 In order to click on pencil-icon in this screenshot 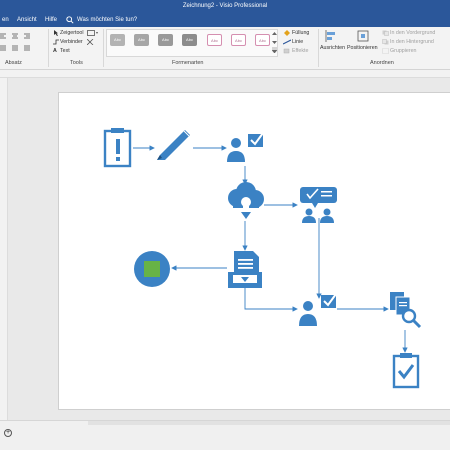, I will do `click(173, 145)`.